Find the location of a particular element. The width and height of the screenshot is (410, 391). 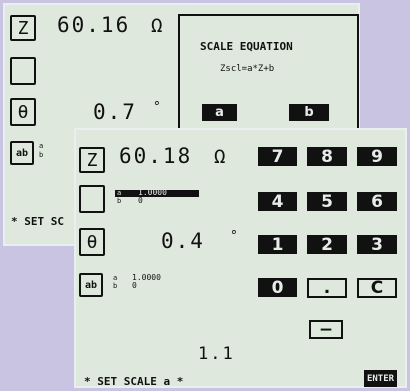

key-9: 9 is located at coordinates (377, 157).